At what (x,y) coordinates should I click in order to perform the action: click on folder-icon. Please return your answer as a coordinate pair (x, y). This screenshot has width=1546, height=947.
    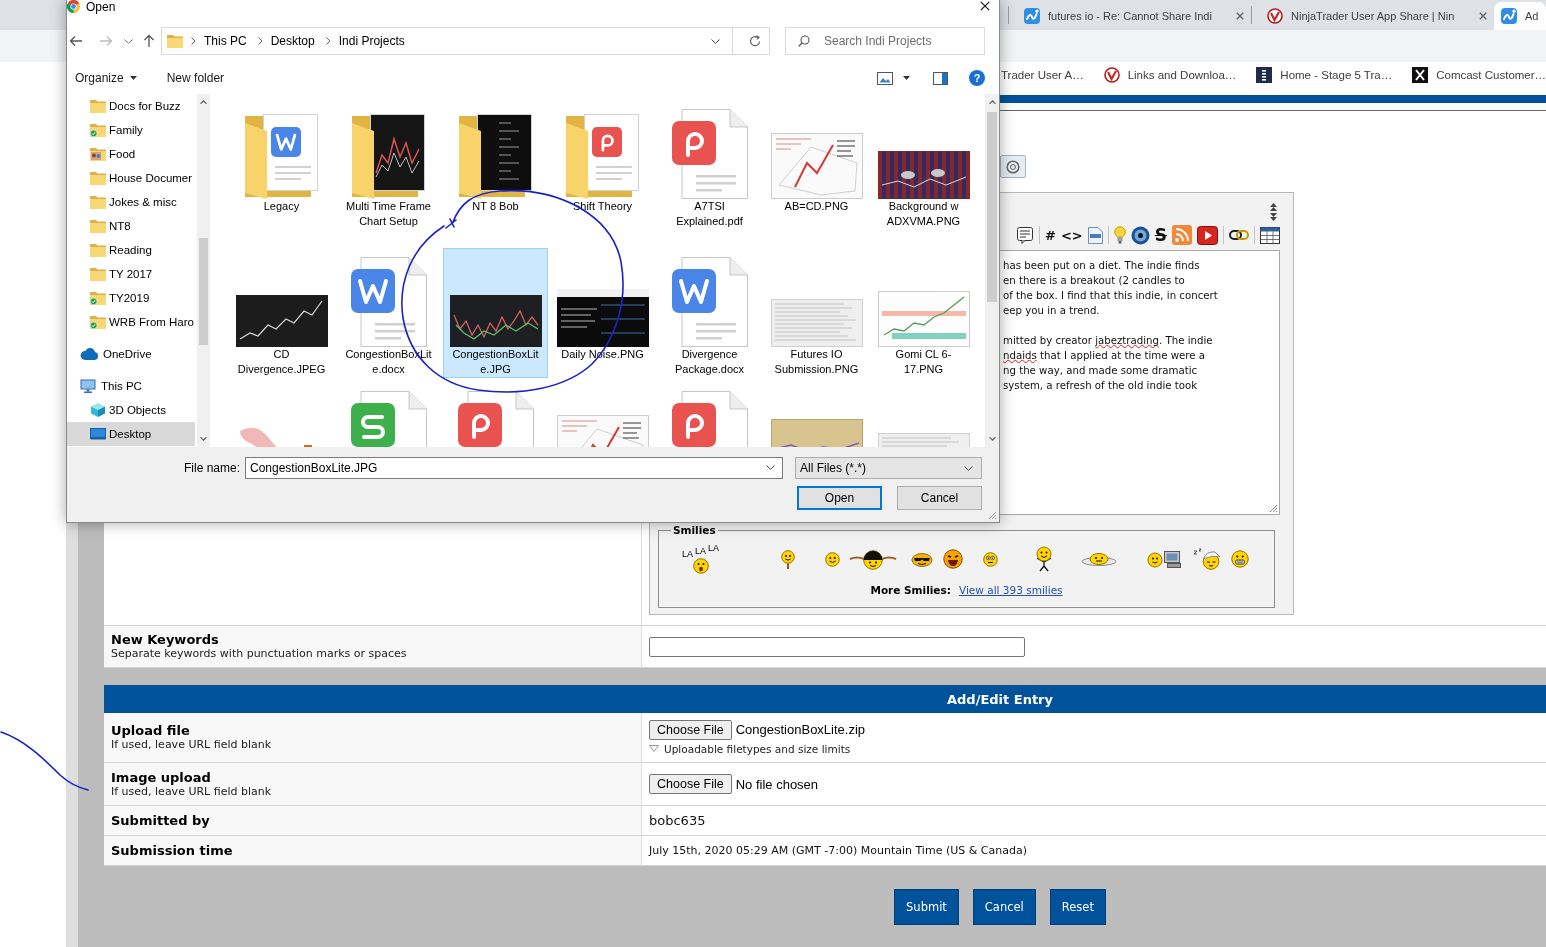
    Looking at the image, I should click on (281, 156).